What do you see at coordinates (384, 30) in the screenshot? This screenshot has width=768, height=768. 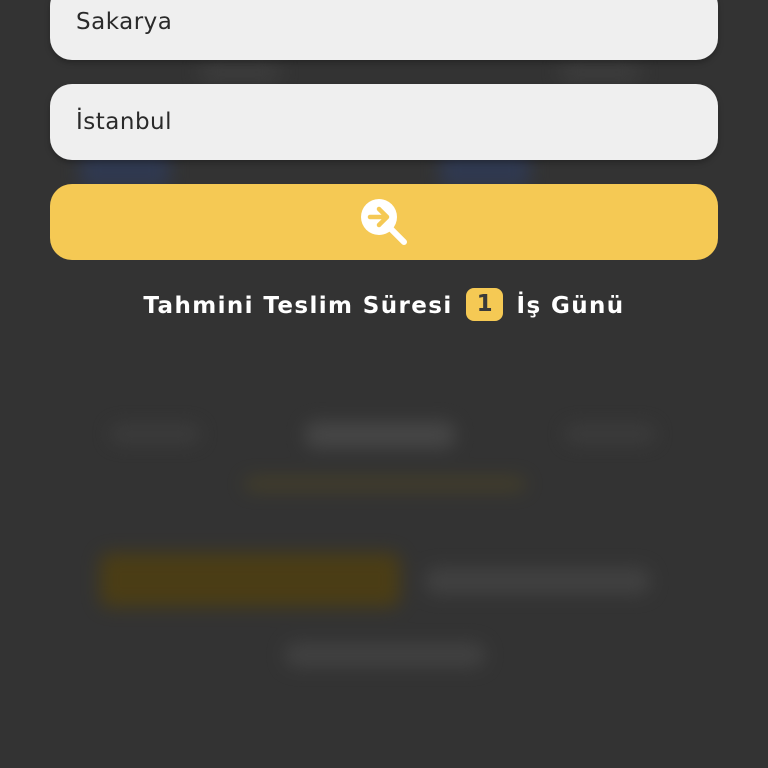 I see `origin-city-field: Sakarya` at bounding box center [384, 30].